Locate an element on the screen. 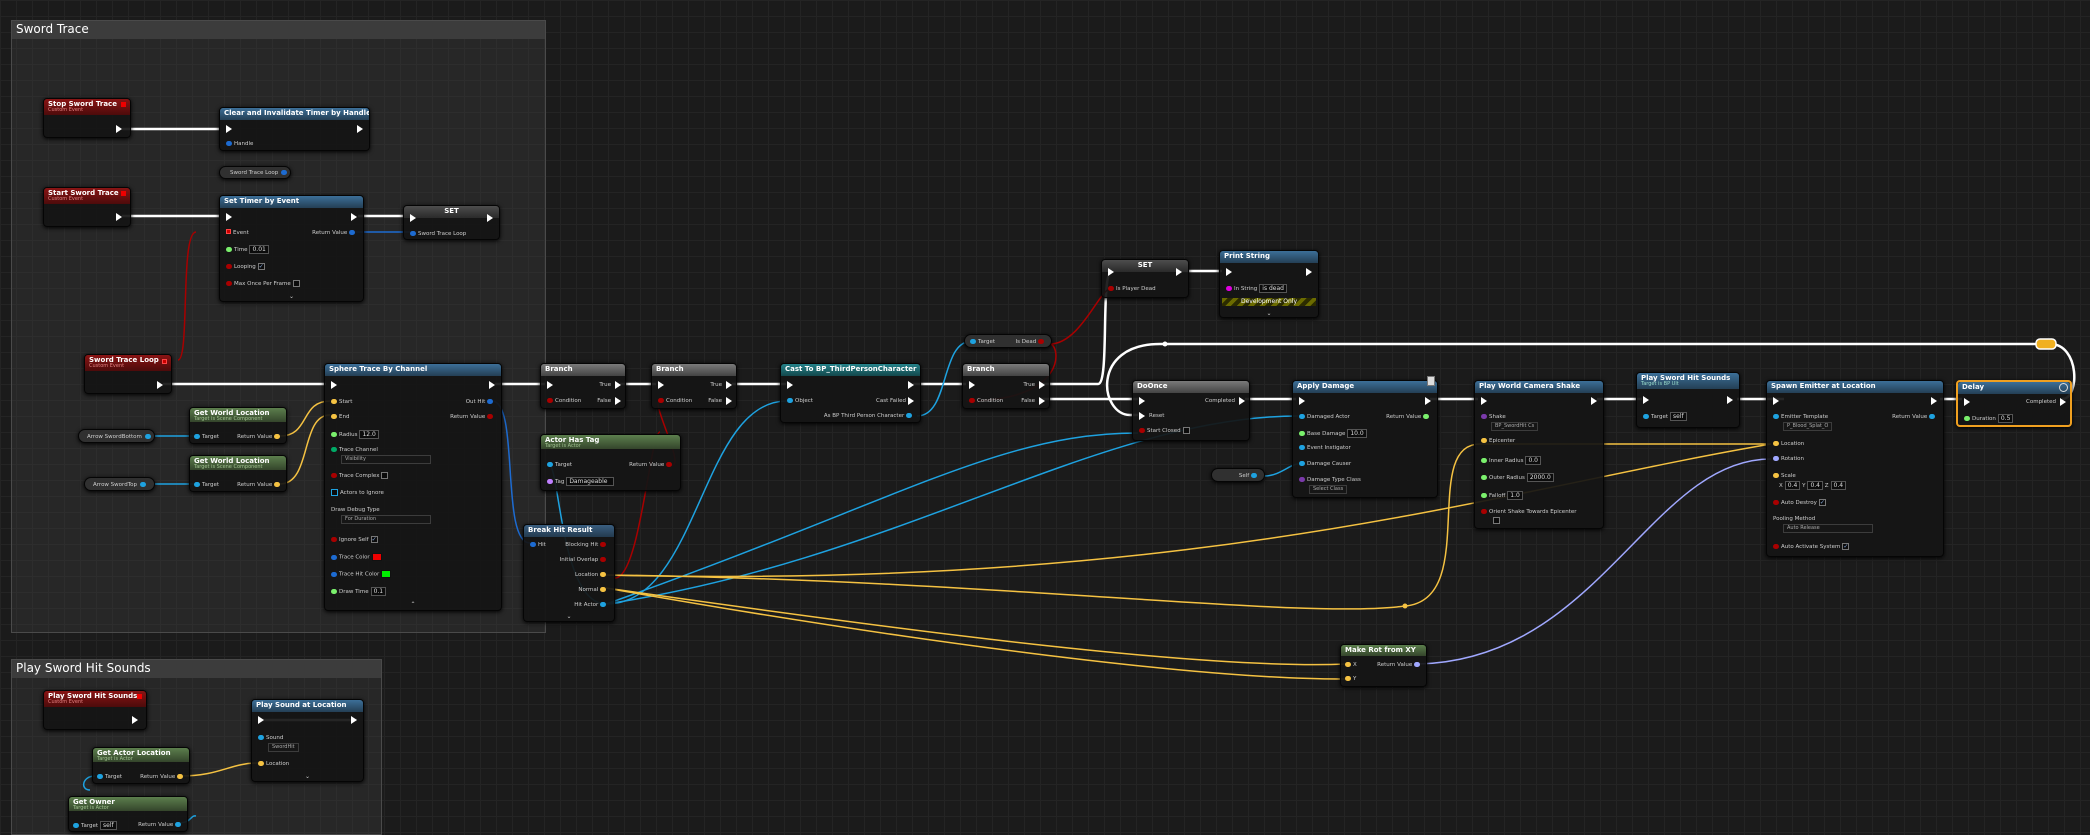 This screenshot has width=2090, height=835. var-sword-trace-loop-get: Sword Trace Loop is located at coordinates (255, 172).